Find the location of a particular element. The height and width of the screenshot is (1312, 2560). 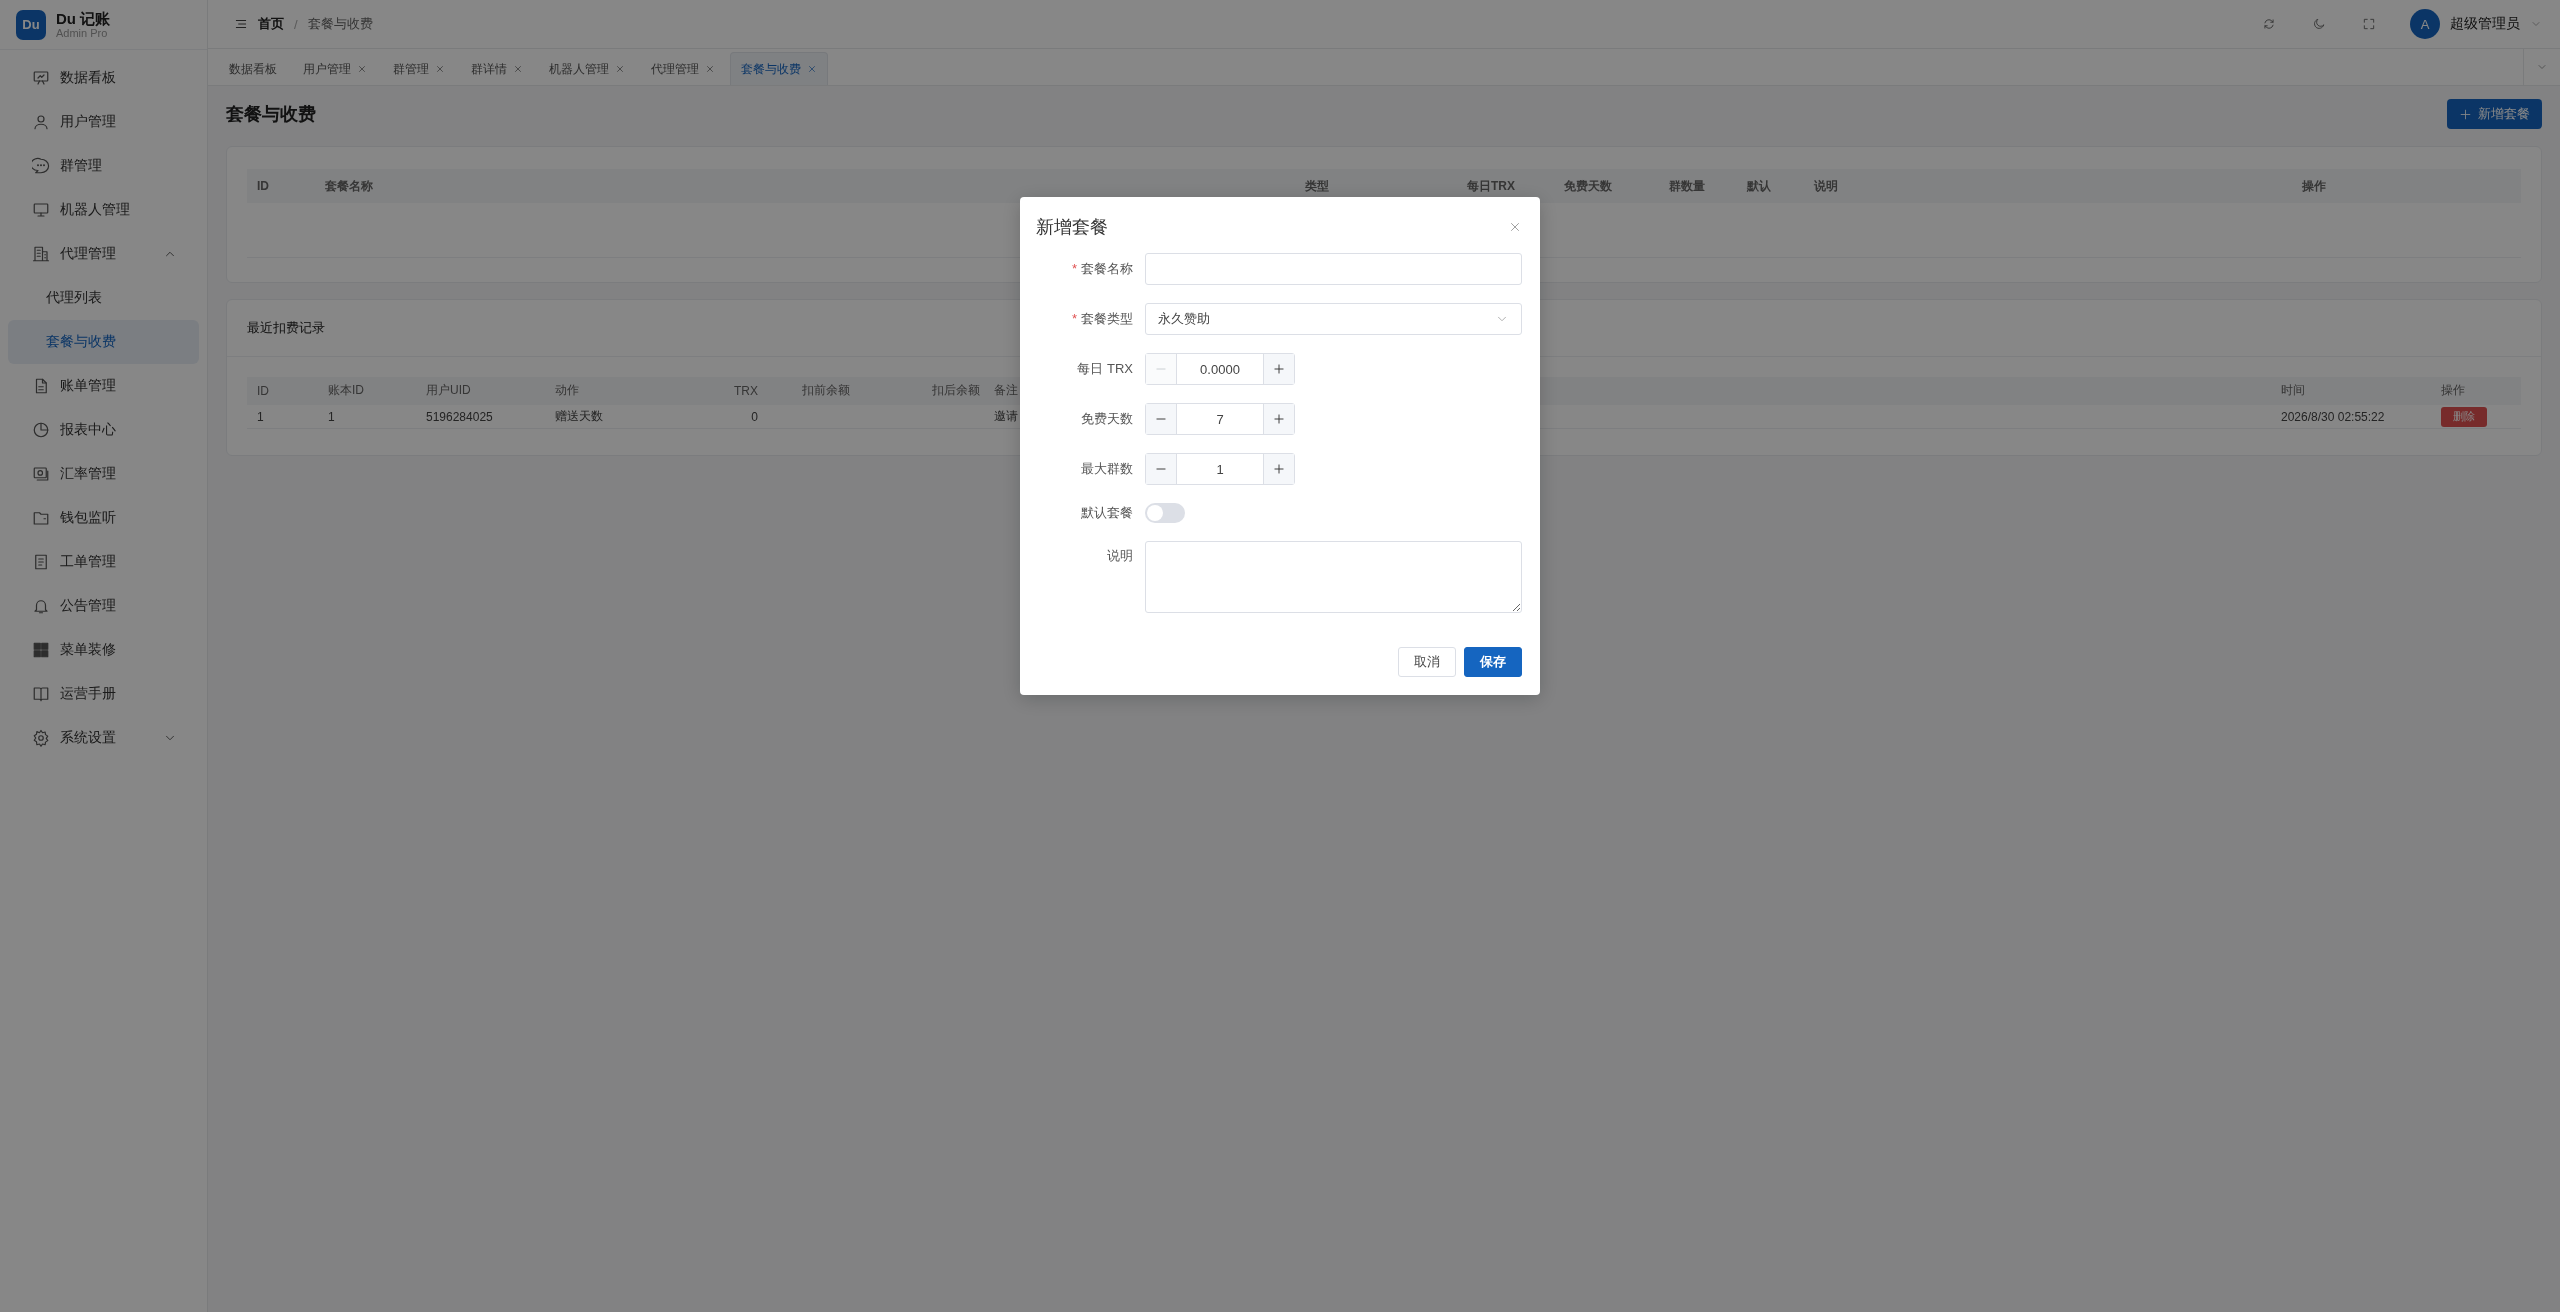

column-header: TRX is located at coordinates (729, 390).